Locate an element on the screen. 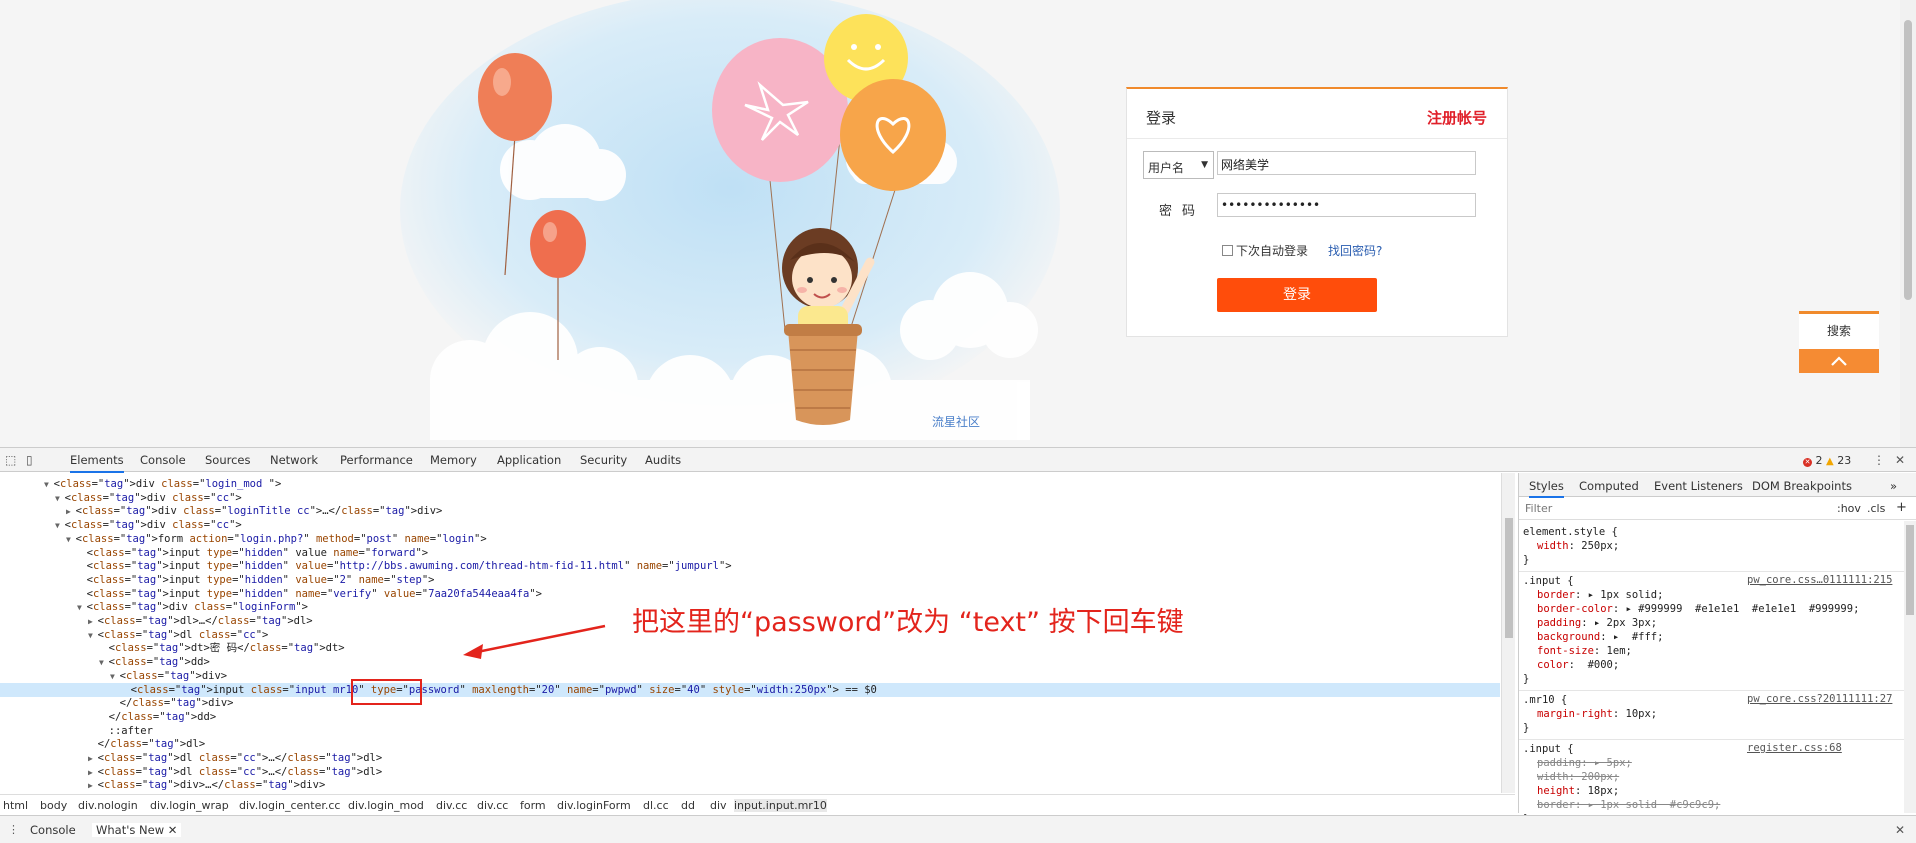 Image resolution: width=1916 pixels, height=843 pixels. dom-node: ▼ <class="tag">div> is located at coordinates (113, 676).